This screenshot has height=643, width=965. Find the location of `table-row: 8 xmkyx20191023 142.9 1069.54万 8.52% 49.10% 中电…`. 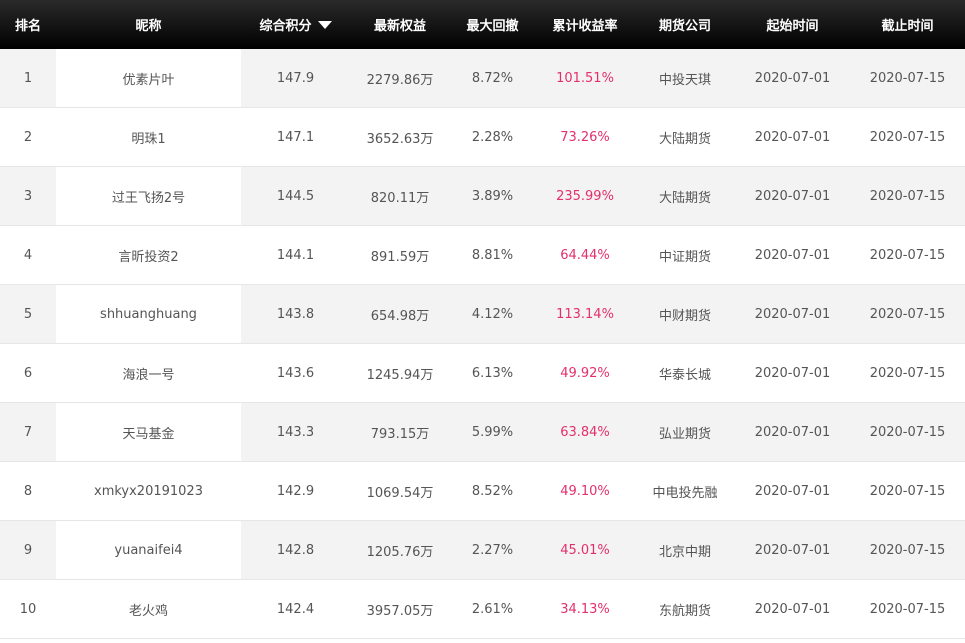

table-row: 8 xmkyx20191023 142.9 1069.54万 8.52% 49.10% 中电… is located at coordinates (482, 491).